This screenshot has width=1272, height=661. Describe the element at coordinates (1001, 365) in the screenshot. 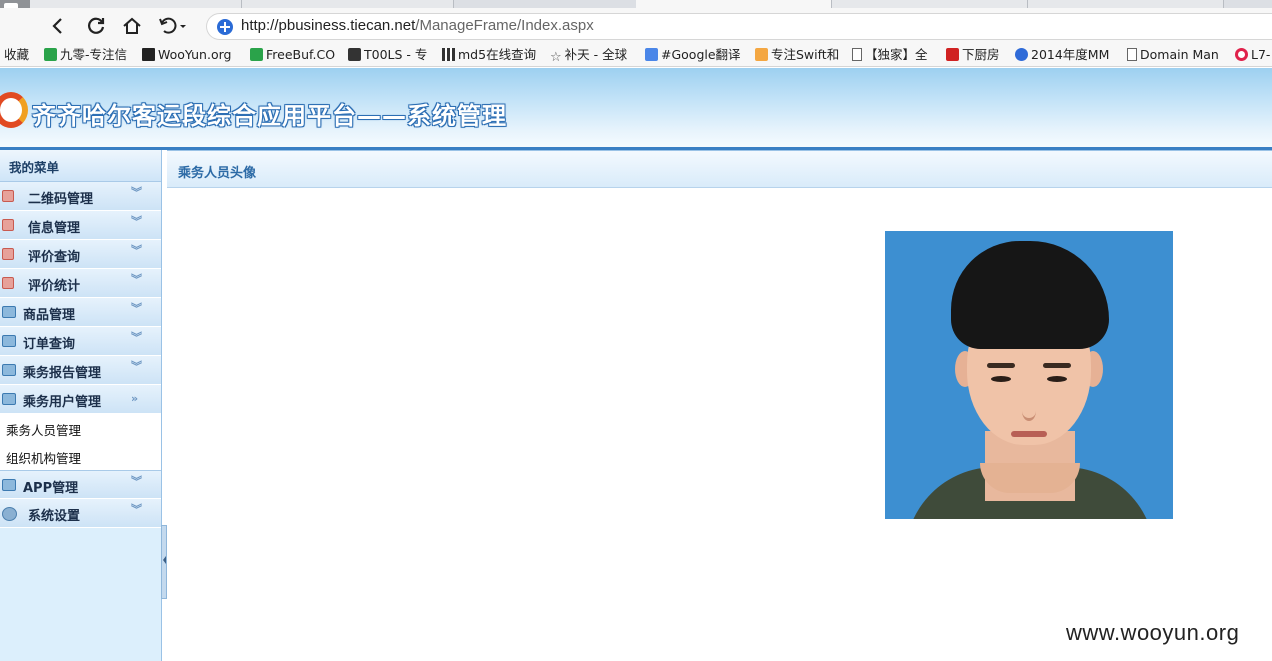

I see `photo-brow` at that location.